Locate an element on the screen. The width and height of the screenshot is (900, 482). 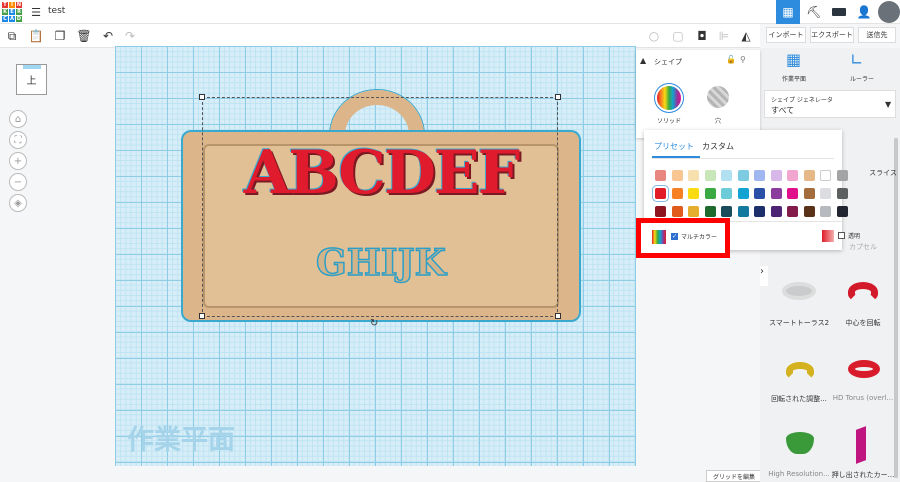
duplicate-icon: ❐ is located at coordinates (60, 36).